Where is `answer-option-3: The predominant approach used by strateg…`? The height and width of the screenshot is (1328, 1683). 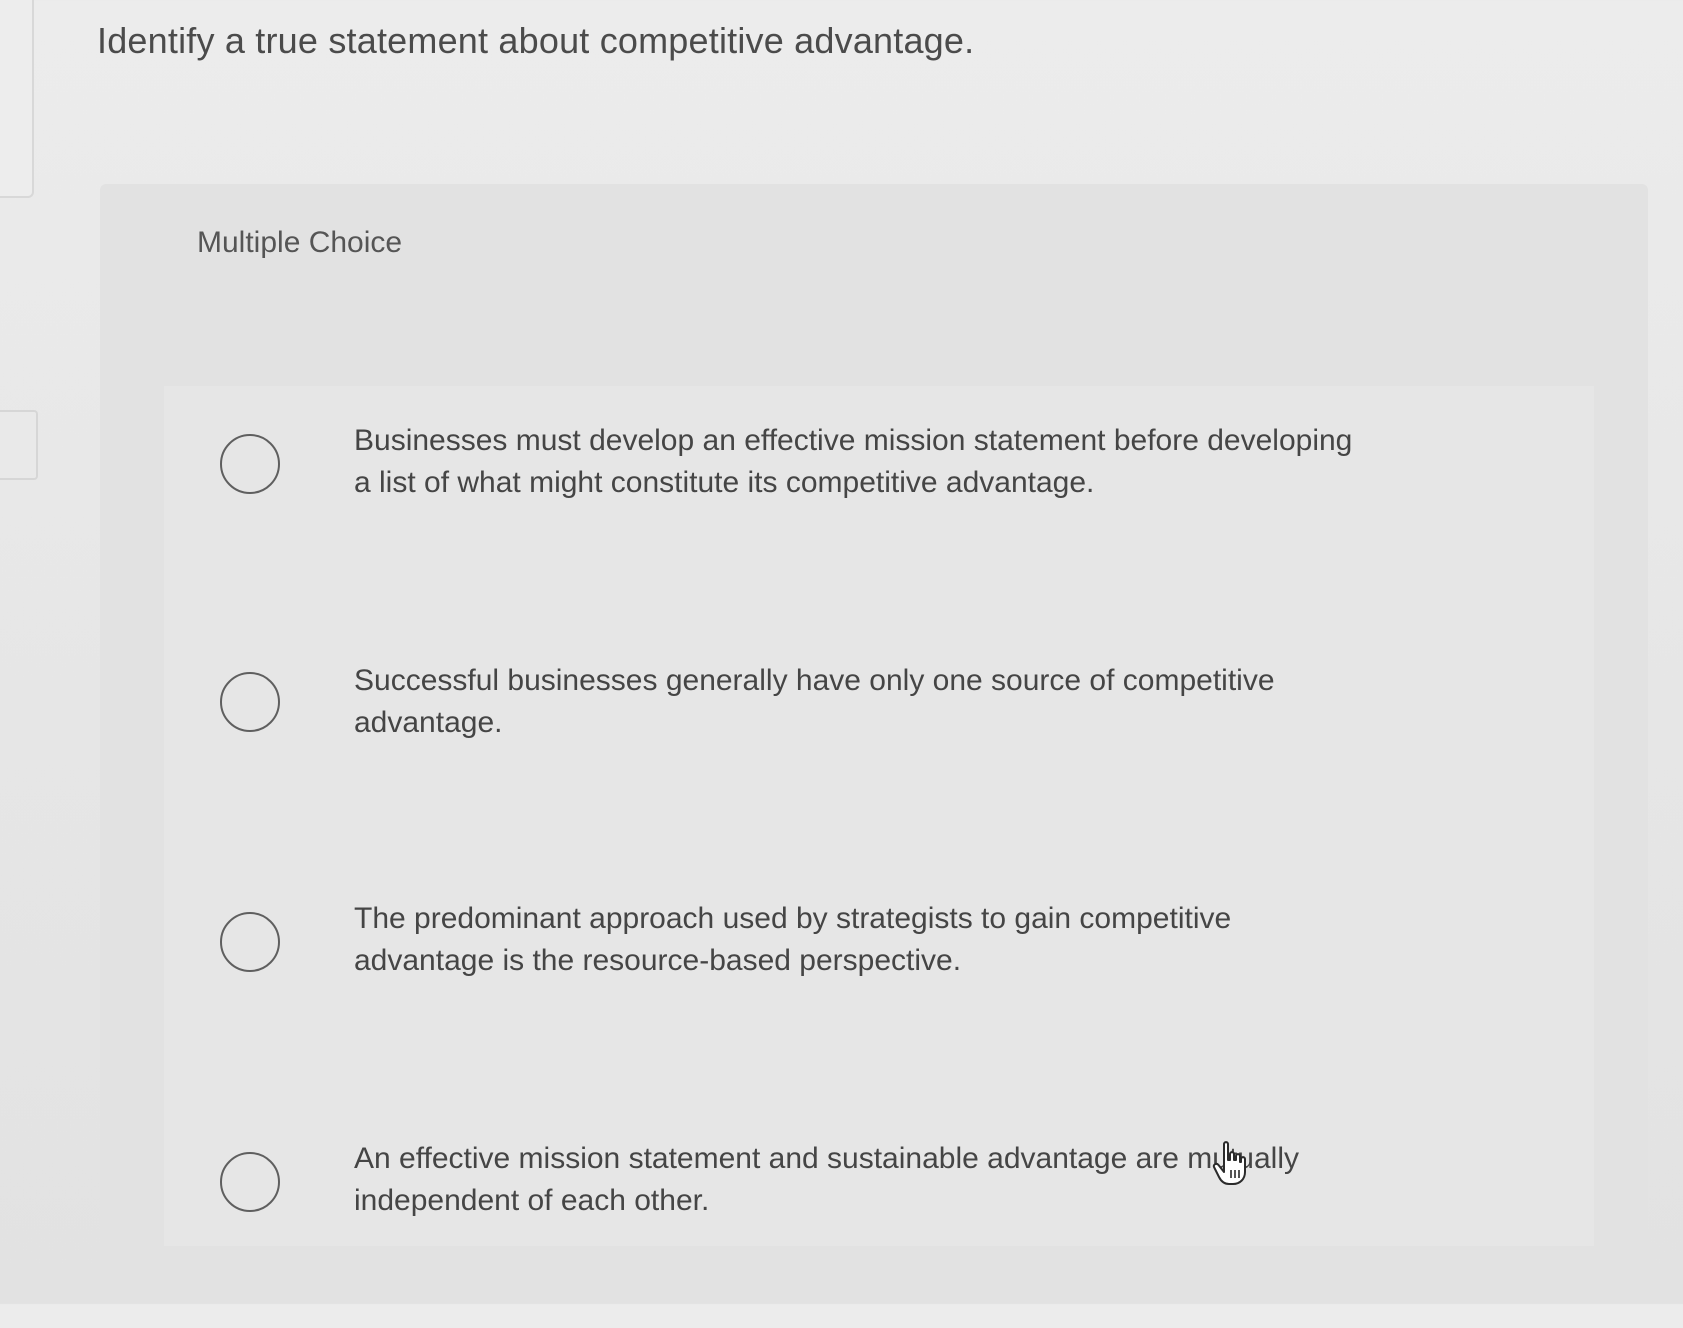 answer-option-3: The predominant approach used by strateg… is located at coordinates (879, 988).